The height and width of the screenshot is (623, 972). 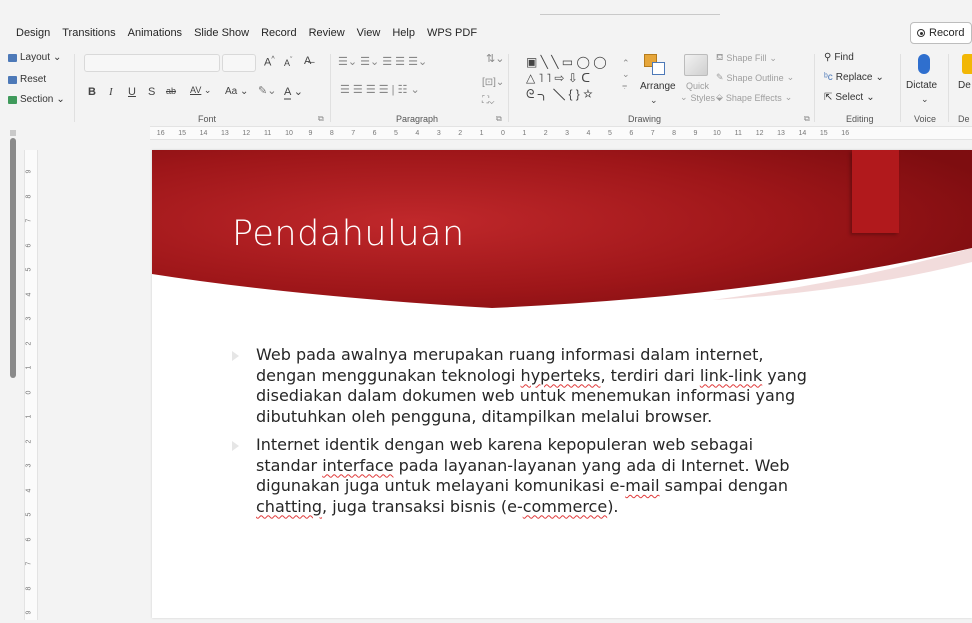 I want to click on shape-effects-button: ⬙ Shape Effects ⌄, so click(x=754, y=97).